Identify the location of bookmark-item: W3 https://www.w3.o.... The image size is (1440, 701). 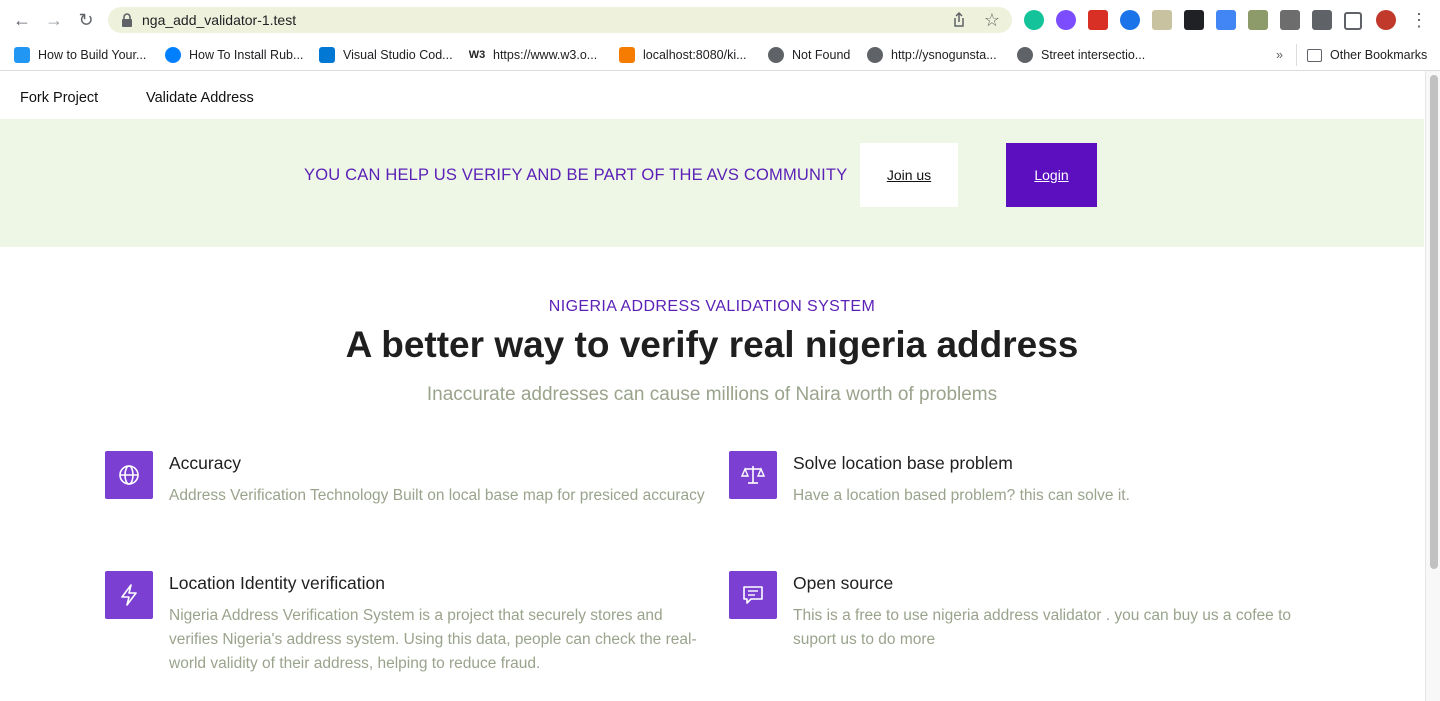
(533, 55).